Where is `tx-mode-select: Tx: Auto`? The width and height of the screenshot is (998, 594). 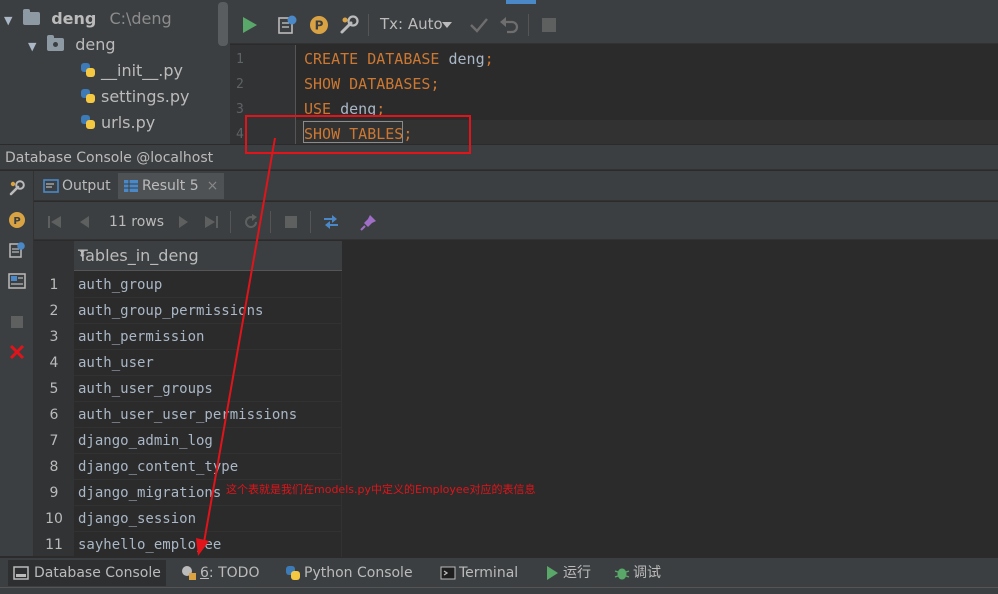 tx-mode-select: Tx: Auto is located at coordinates (411, 24).